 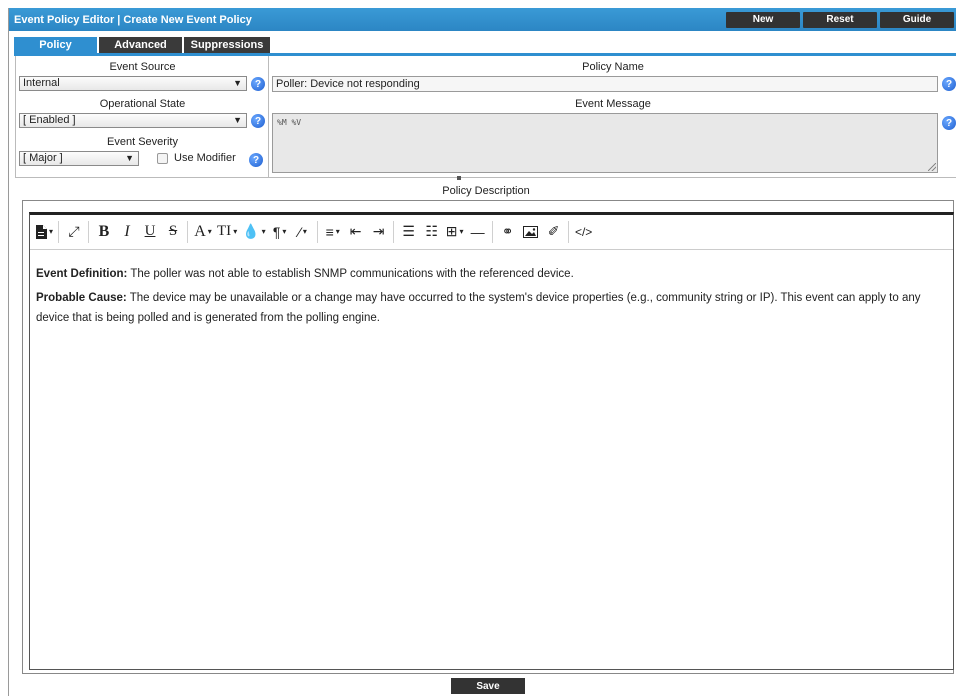 I want to click on operational-state-value: [ Enabled ], so click(x=49, y=120).